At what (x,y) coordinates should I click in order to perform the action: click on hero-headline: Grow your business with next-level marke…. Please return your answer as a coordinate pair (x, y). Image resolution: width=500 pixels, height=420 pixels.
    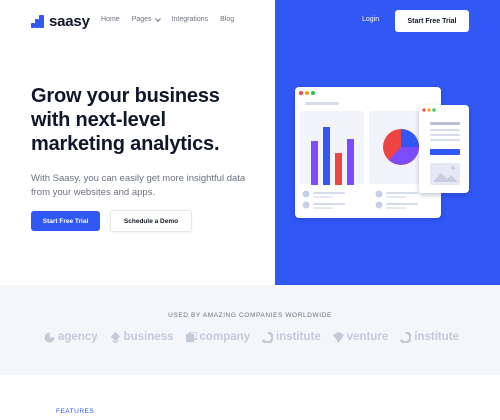
    Looking at the image, I should click on (151, 120).